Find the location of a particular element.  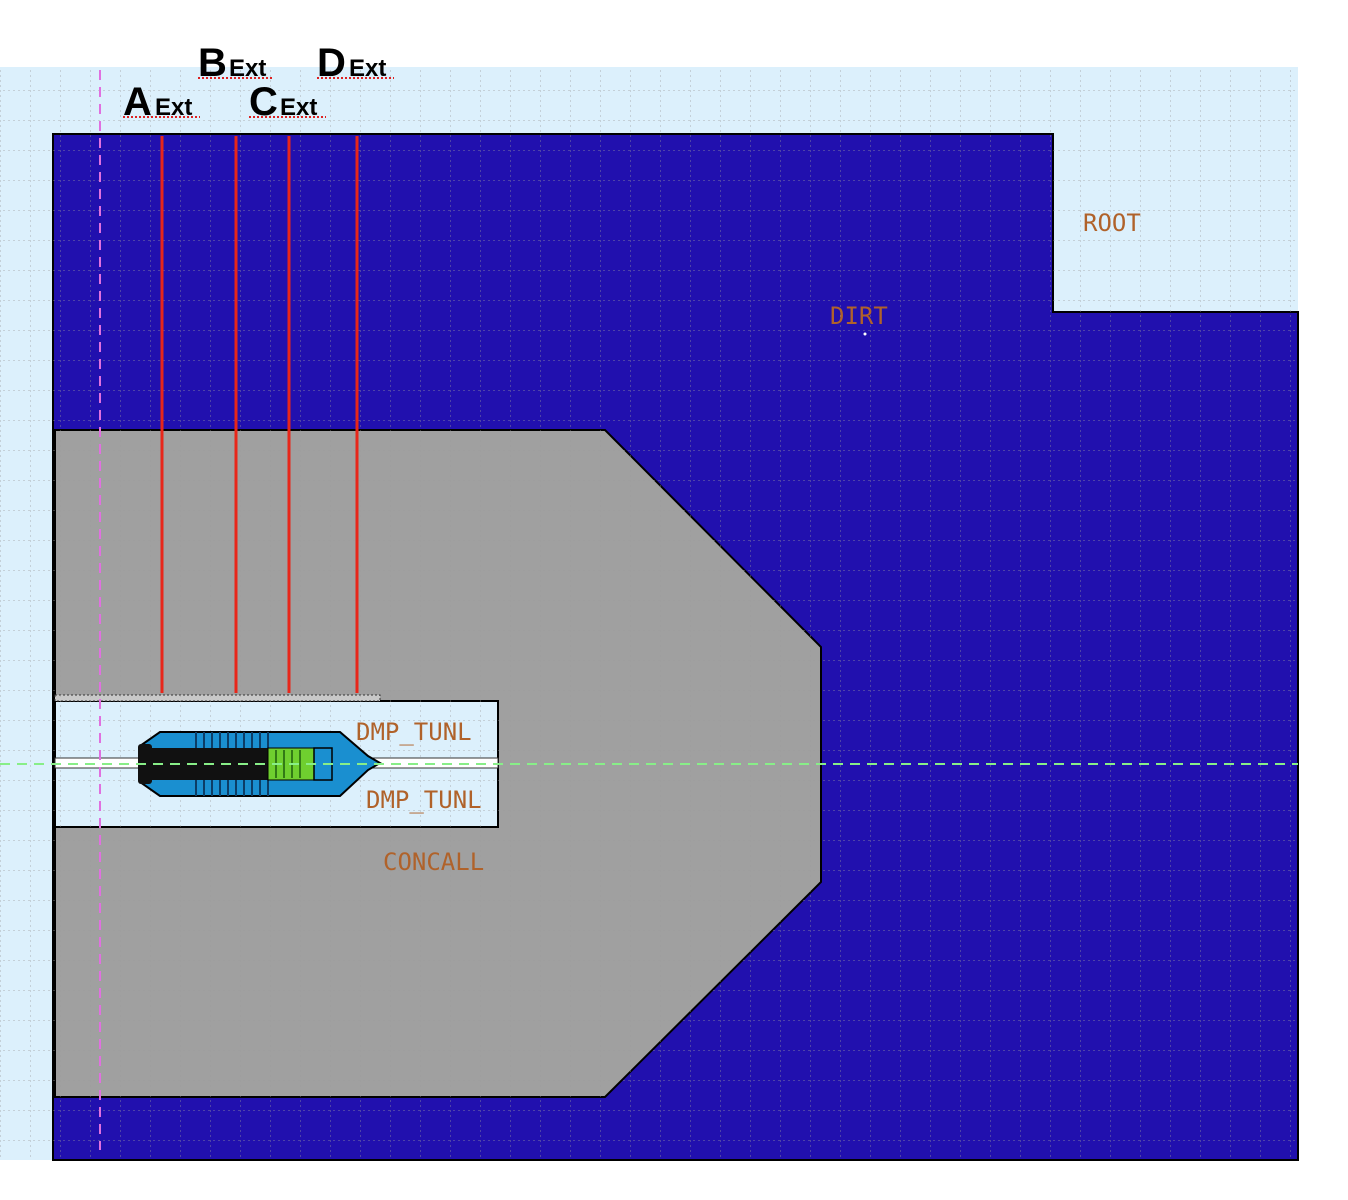

label-root: ROOT is located at coordinates (1112, 223).